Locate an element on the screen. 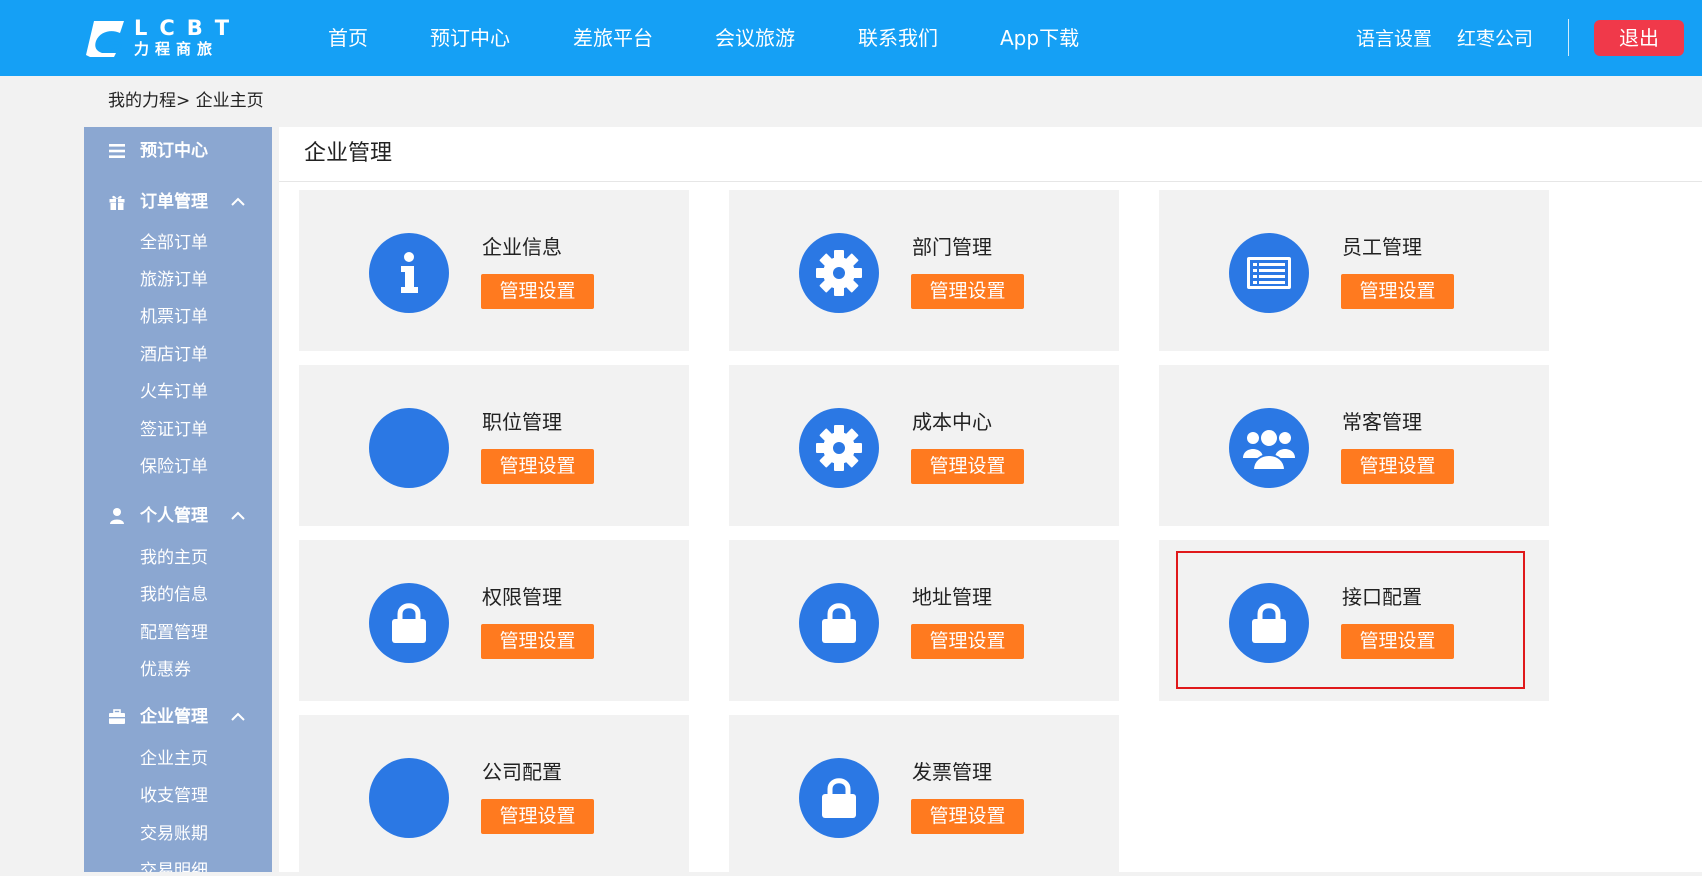  sidebar-item-travel-orders: 旅游订单 is located at coordinates (174, 280).